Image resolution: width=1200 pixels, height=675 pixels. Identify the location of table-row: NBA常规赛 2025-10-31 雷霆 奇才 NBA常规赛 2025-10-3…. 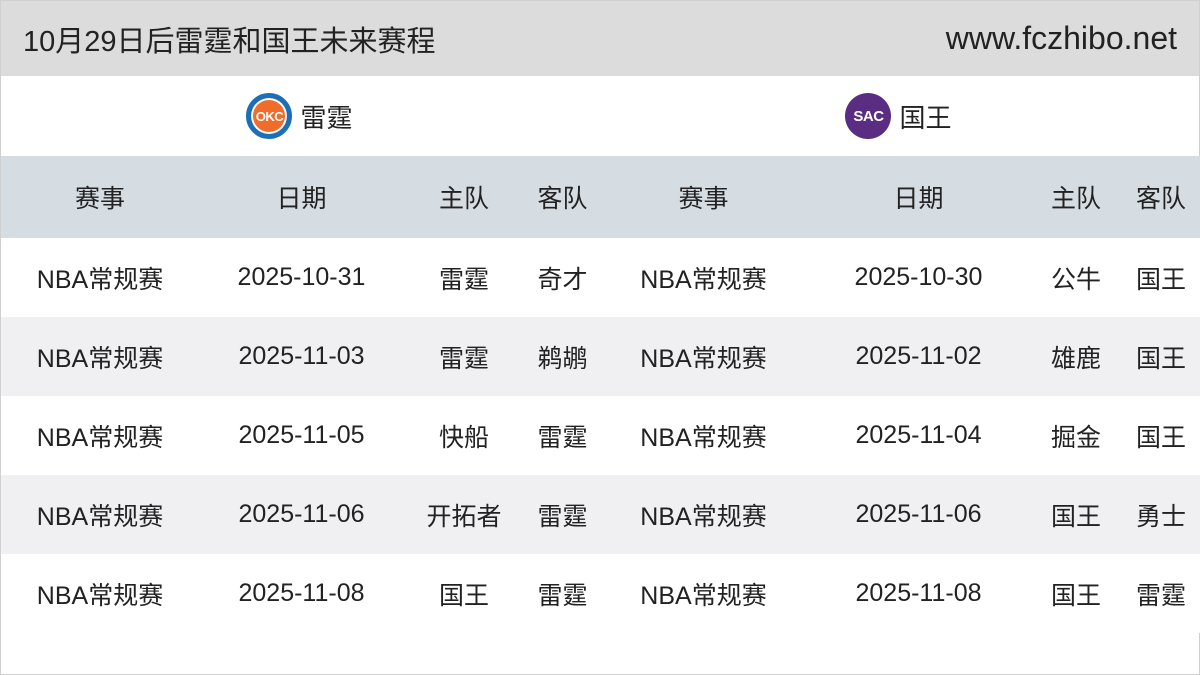
(600, 277).